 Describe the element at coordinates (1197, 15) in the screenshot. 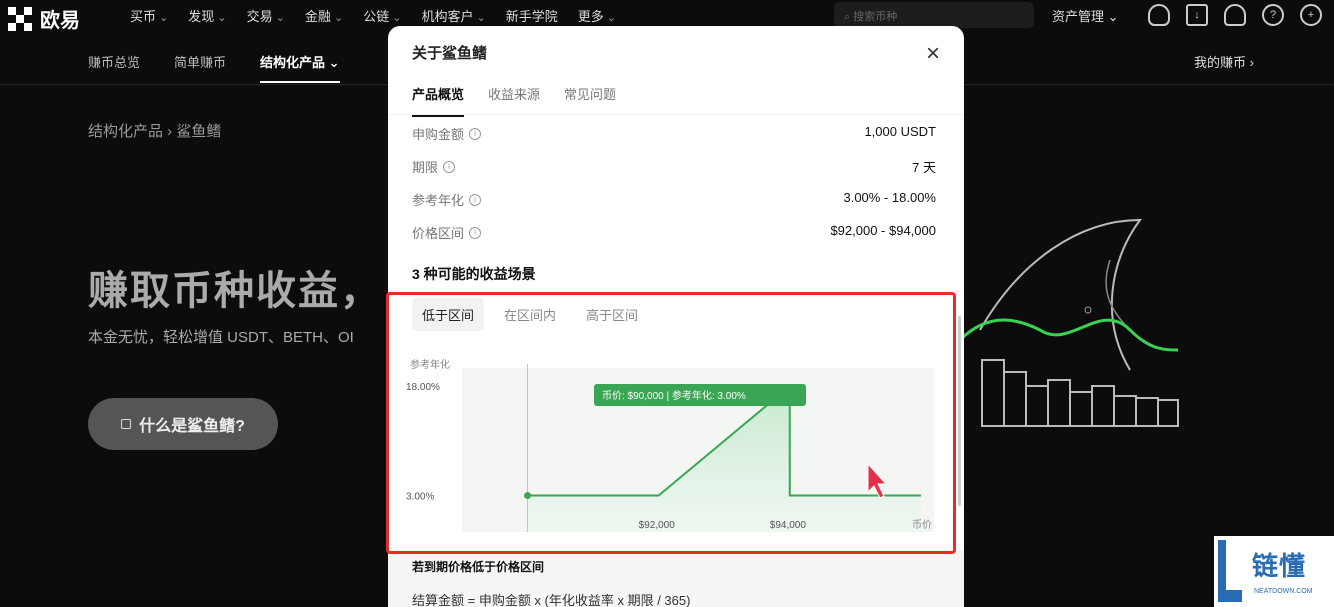

I see `download-icon: ↓` at that location.